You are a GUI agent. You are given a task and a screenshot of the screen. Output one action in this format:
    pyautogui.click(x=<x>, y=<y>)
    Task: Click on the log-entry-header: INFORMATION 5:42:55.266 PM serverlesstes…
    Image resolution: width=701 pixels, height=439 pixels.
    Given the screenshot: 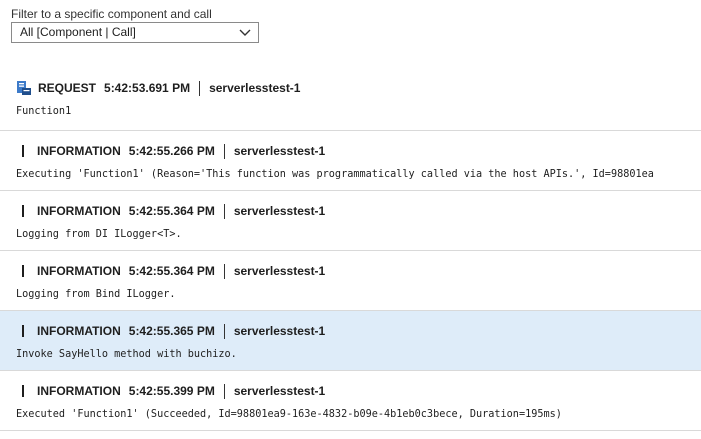 What is the action you would take?
    pyautogui.click(x=173, y=151)
    